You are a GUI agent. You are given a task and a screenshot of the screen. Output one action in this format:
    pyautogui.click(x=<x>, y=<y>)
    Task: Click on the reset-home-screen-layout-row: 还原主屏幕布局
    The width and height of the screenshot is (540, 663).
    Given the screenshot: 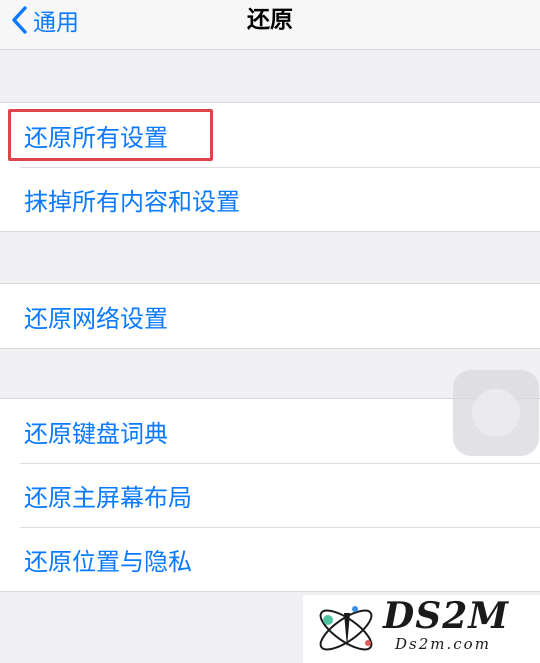 What is the action you would take?
    pyautogui.click(x=270, y=495)
    